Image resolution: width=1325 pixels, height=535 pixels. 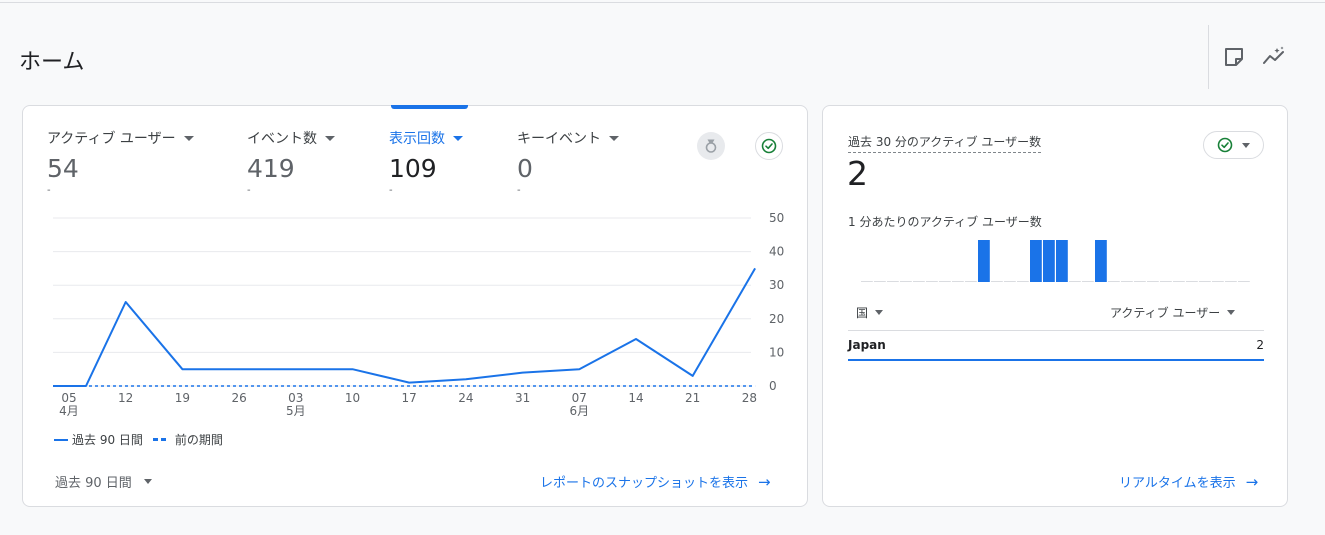 I want to click on legend-label: 前の期間, so click(x=198, y=440).